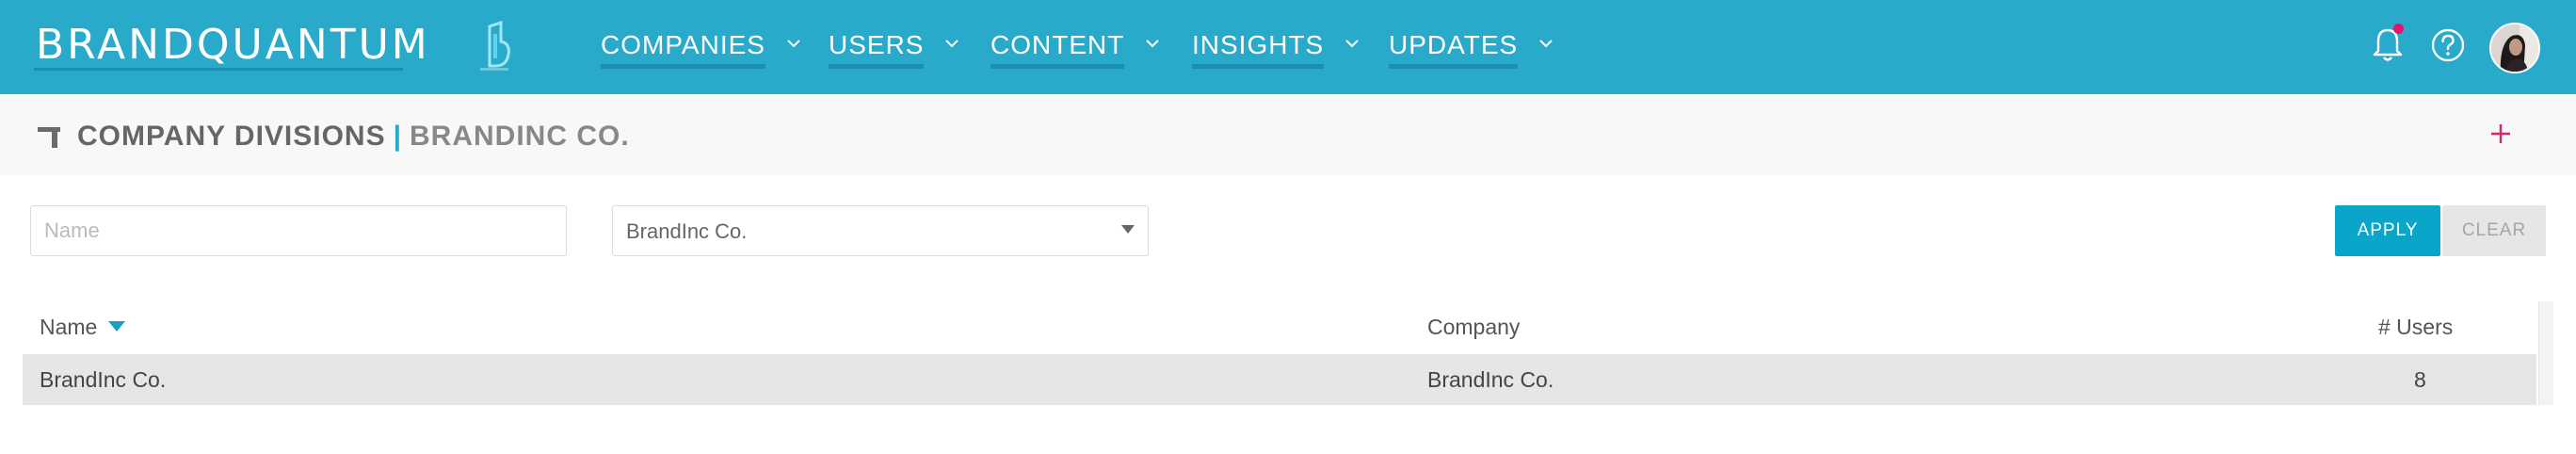 Image resolution: width=2576 pixels, height=454 pixels. What do you see at coordinates (1454, 50) in the screenshot?
I see `nav-updates-label: UPDATES` at bounding box center [1454, 50].